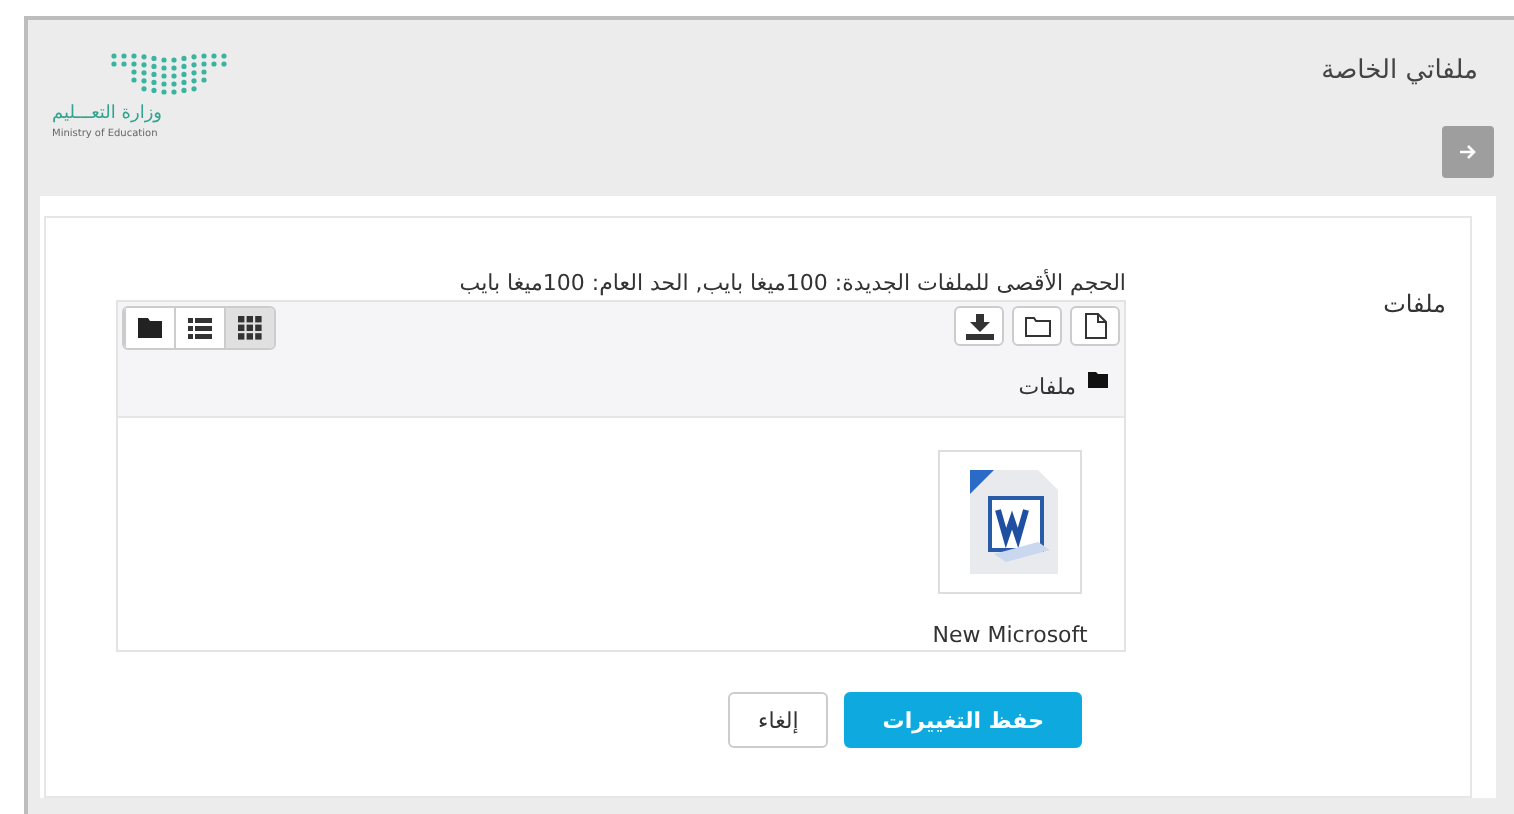  I want to click on arrow-button, so click(1468, 152).